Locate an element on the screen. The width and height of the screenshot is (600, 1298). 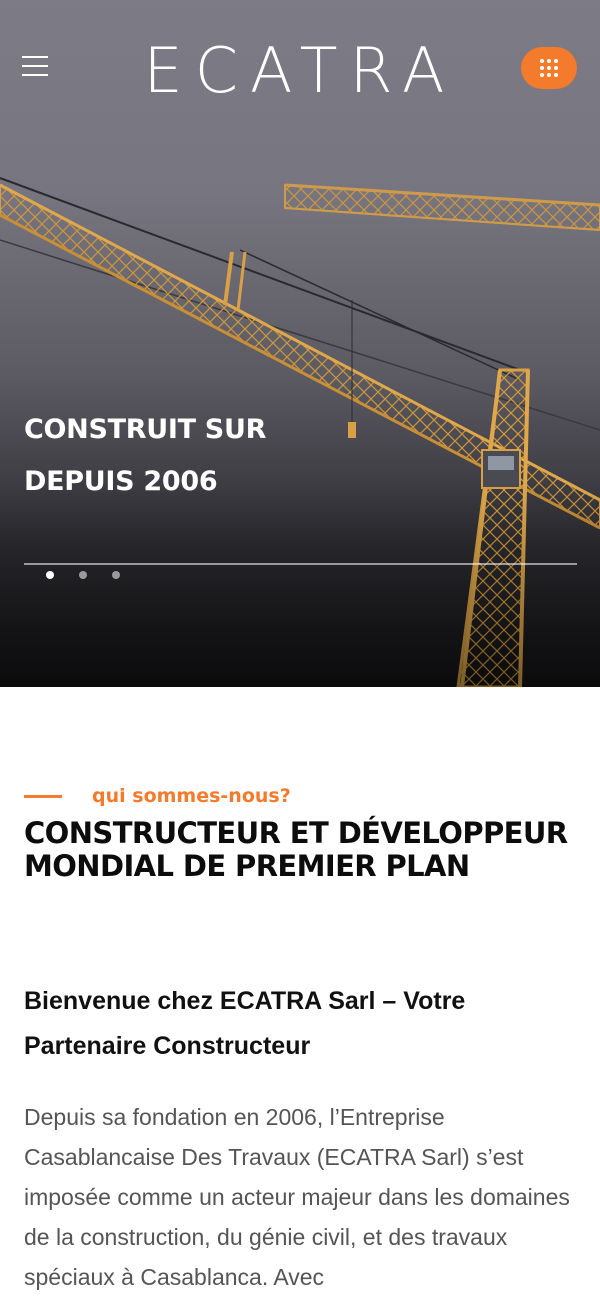
top-navigation: ECATRA is located at coordinates (300, 70).